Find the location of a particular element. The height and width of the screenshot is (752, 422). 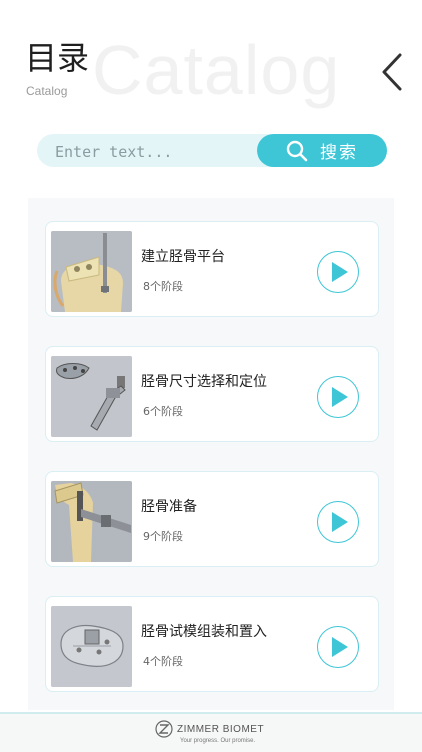

item-stages: 9个阶段 is located at coordinates (163, 536).